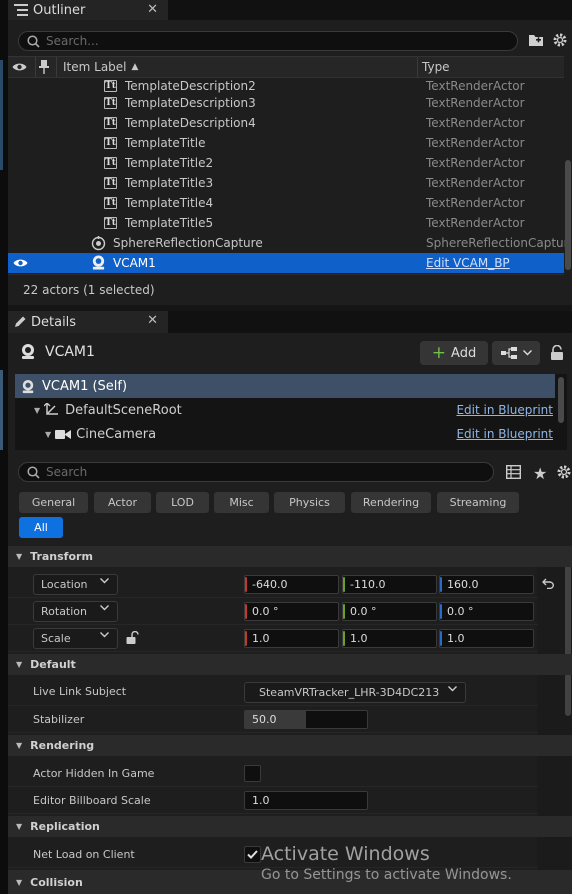 This screenshot has height=894, width=572. Describe the element at coordinates (389, 611) in the screenshot. I see `rotation-y-field: 0.0 °` at that location.